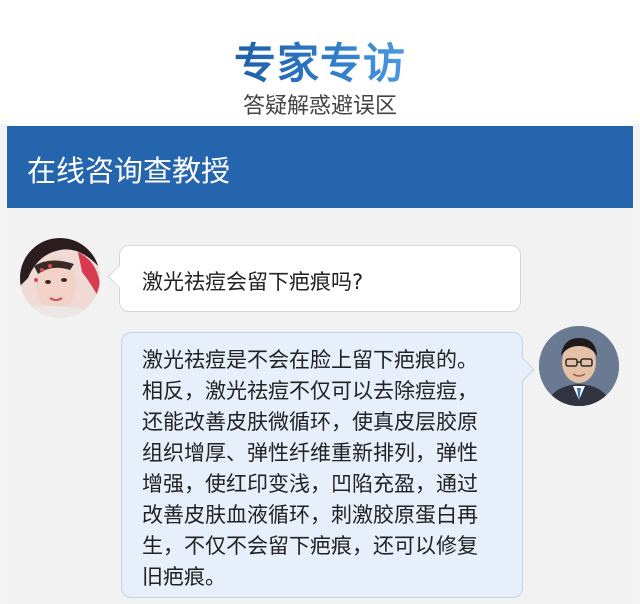 The width and height of the screenshot is (640, 604). I want to click on page-subtitle: 答疑解惑避误区, so click(319, 106).